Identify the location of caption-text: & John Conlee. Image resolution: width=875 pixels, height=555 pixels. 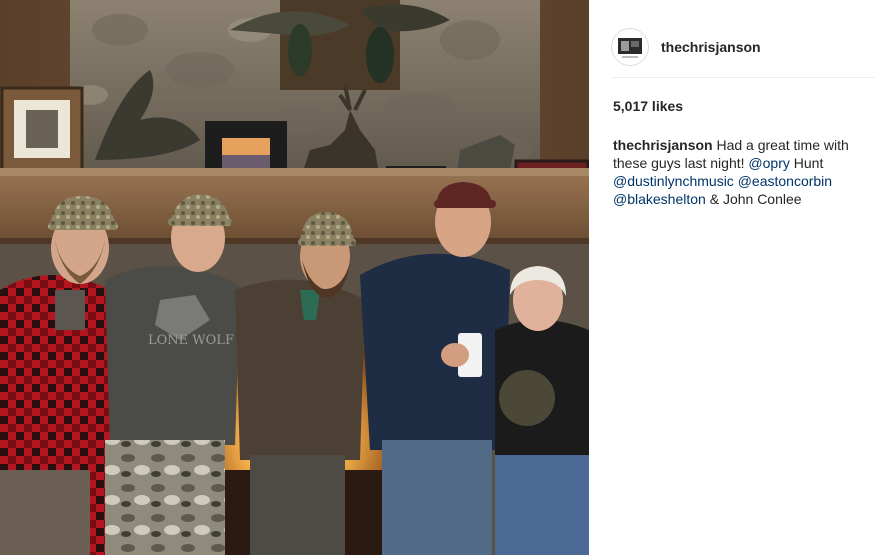
(753, 199).